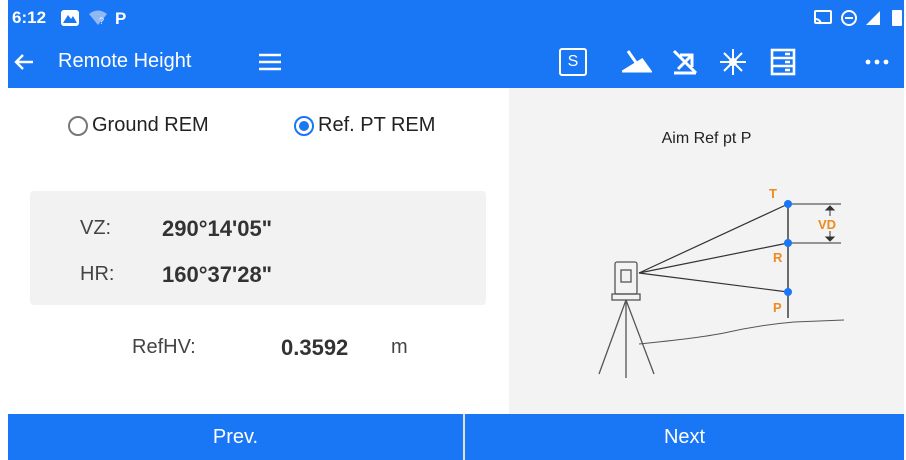 The height and width of the screenshot is (460, 906). Describe the element at coordinates (773, 193) in the screenshot. I see `point-t-label: T` at that location.